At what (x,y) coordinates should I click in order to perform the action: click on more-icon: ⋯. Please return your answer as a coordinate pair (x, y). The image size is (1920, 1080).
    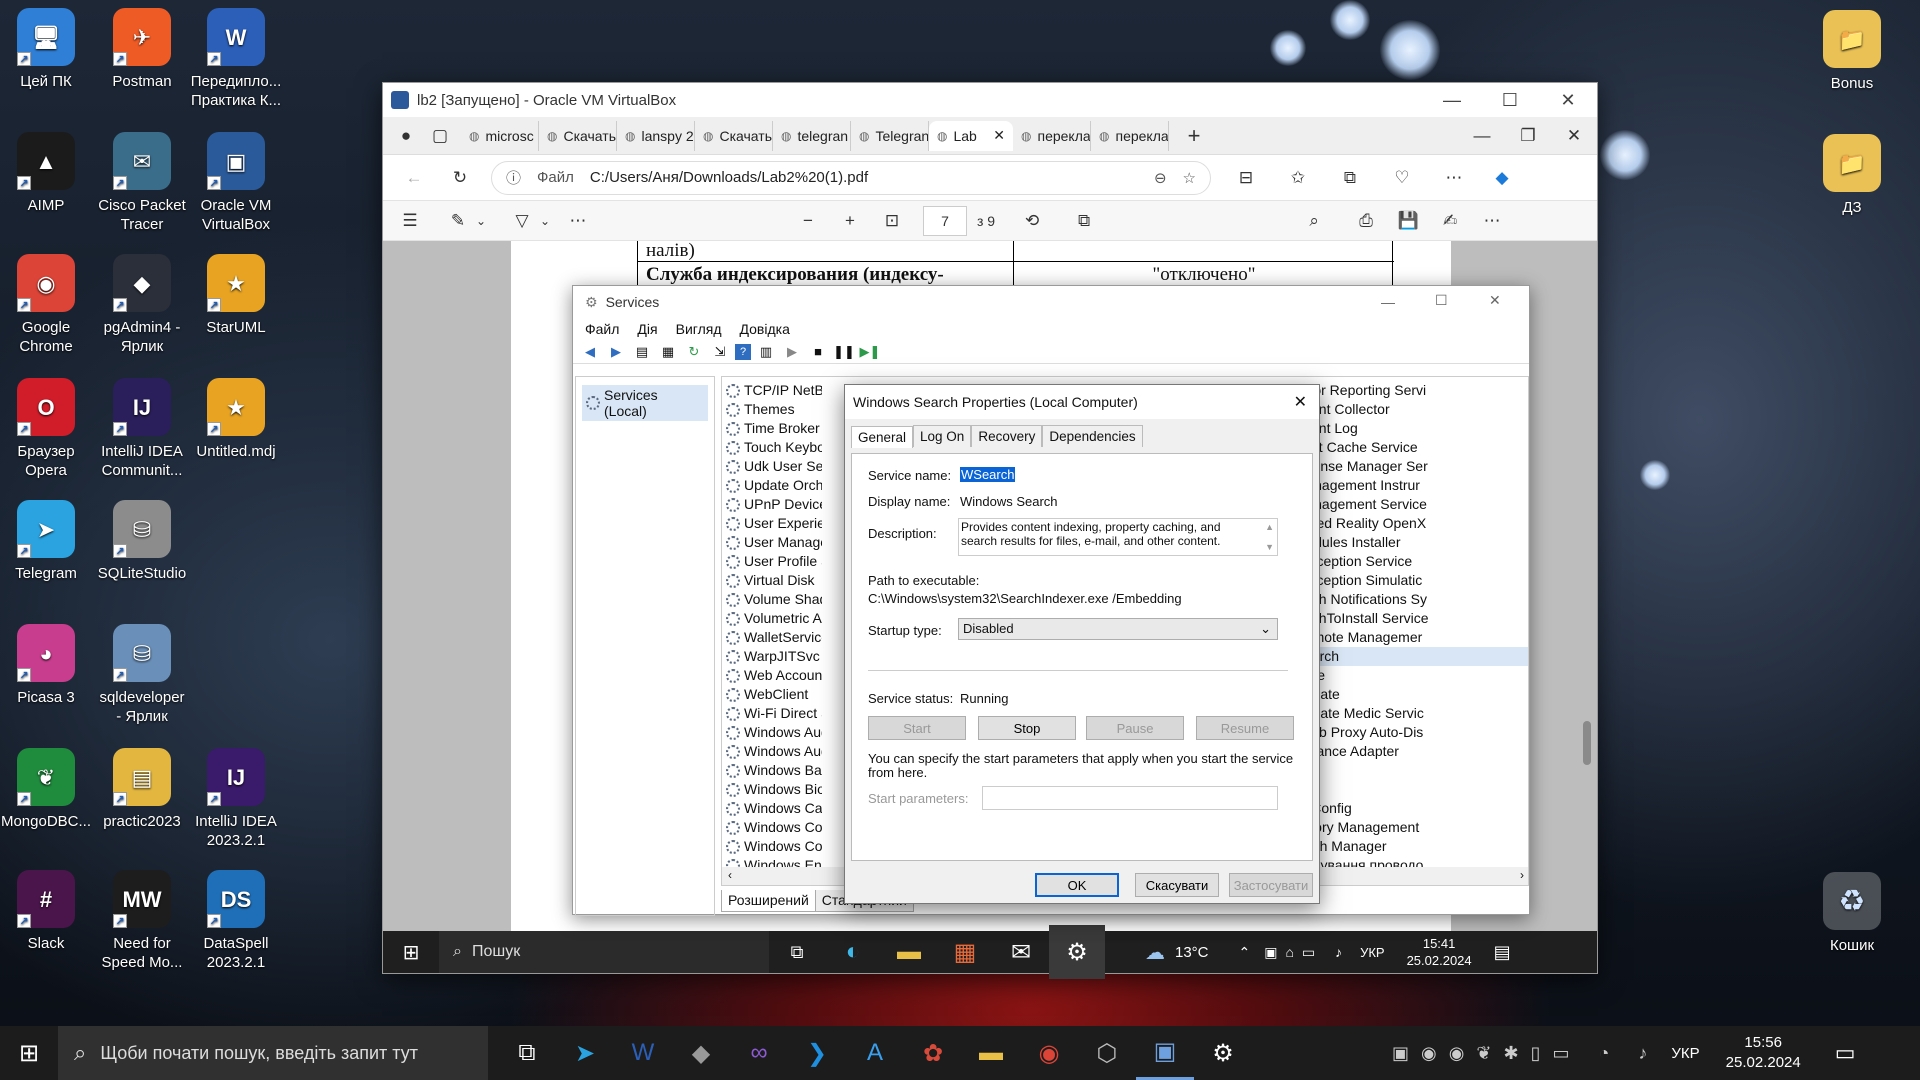
    Looking at the image, I should click on (1492, 221).